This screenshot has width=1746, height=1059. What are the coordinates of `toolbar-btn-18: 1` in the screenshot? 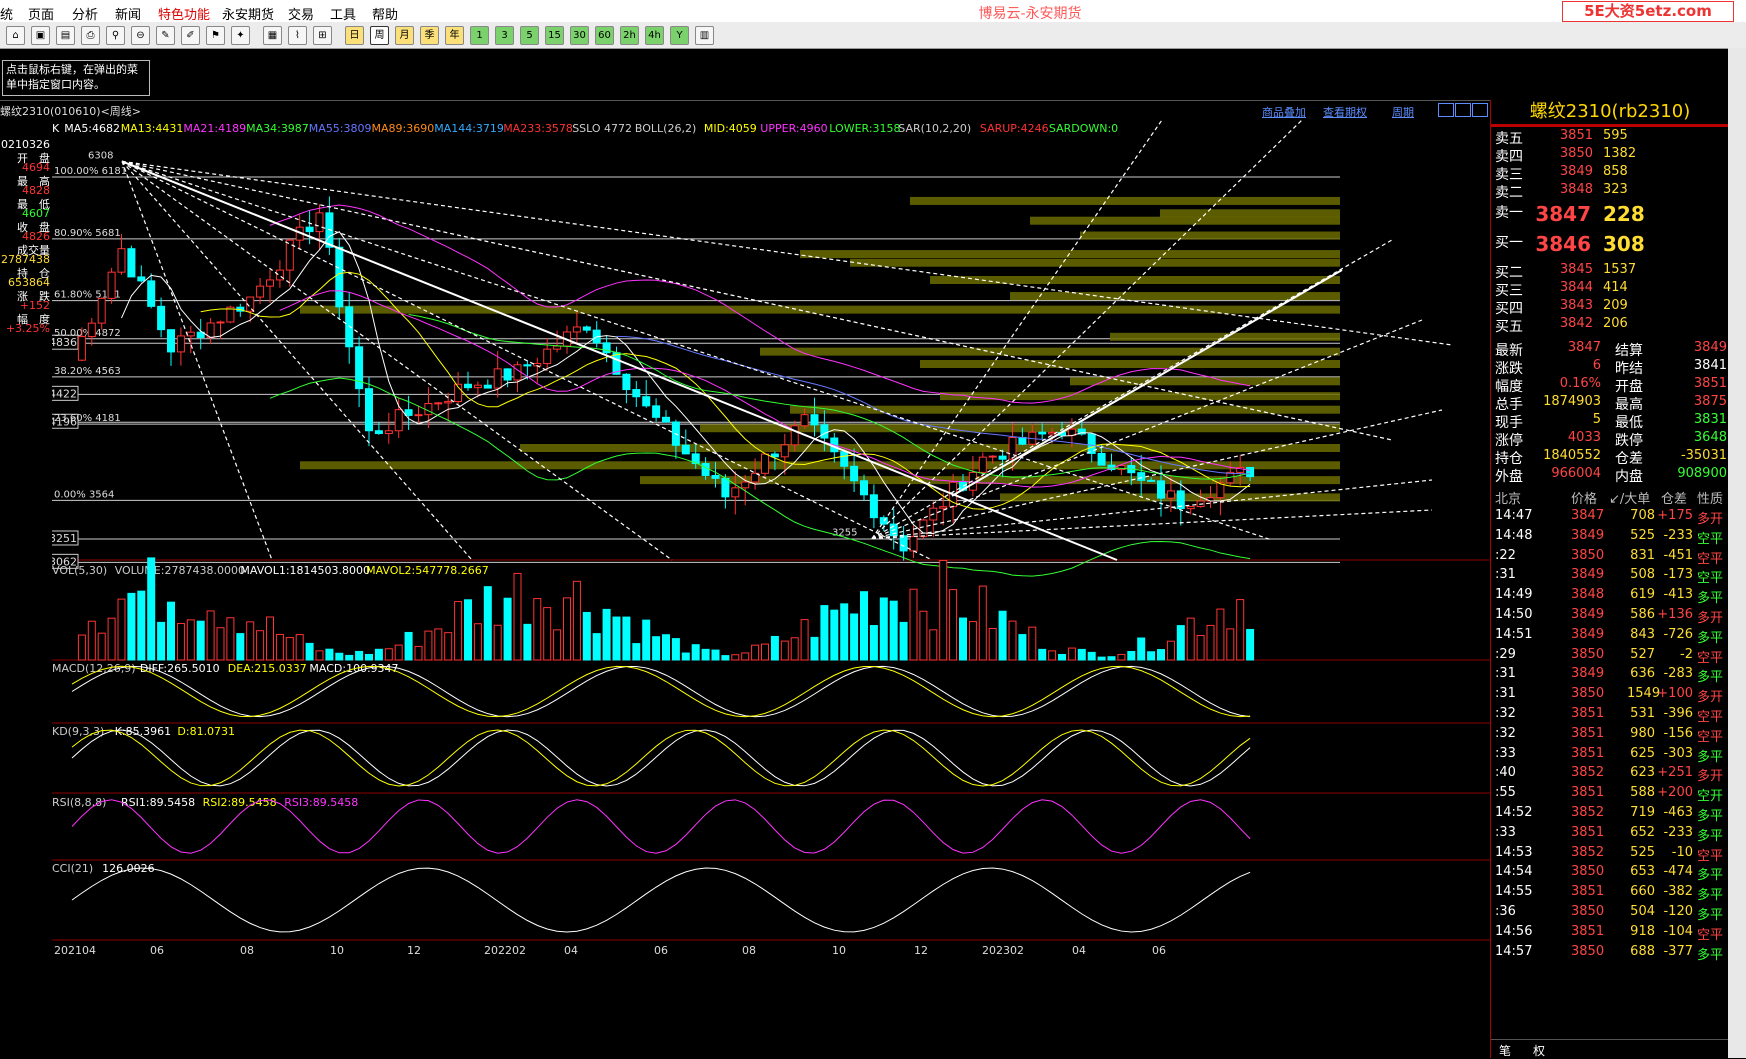 It's located at (479, 35).